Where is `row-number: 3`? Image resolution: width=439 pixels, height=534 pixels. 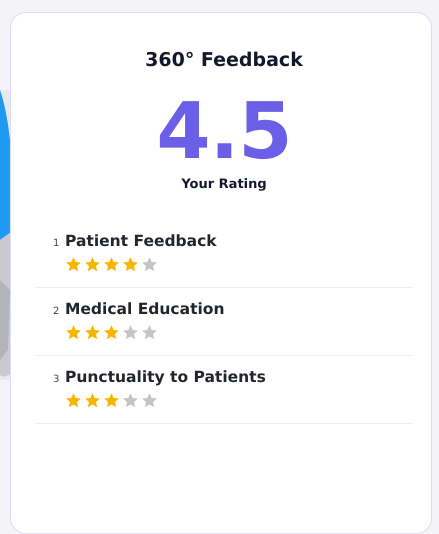 row-number: 3 is located at coordinates (56, 380).